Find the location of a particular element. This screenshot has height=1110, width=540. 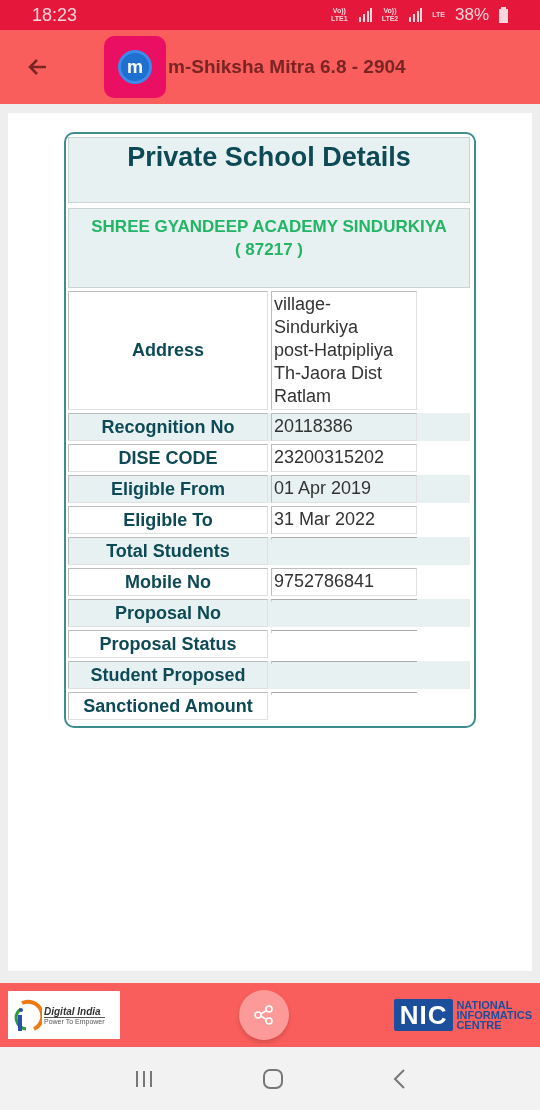

field-value: 9752786841 is located at coordinates (344, 582).